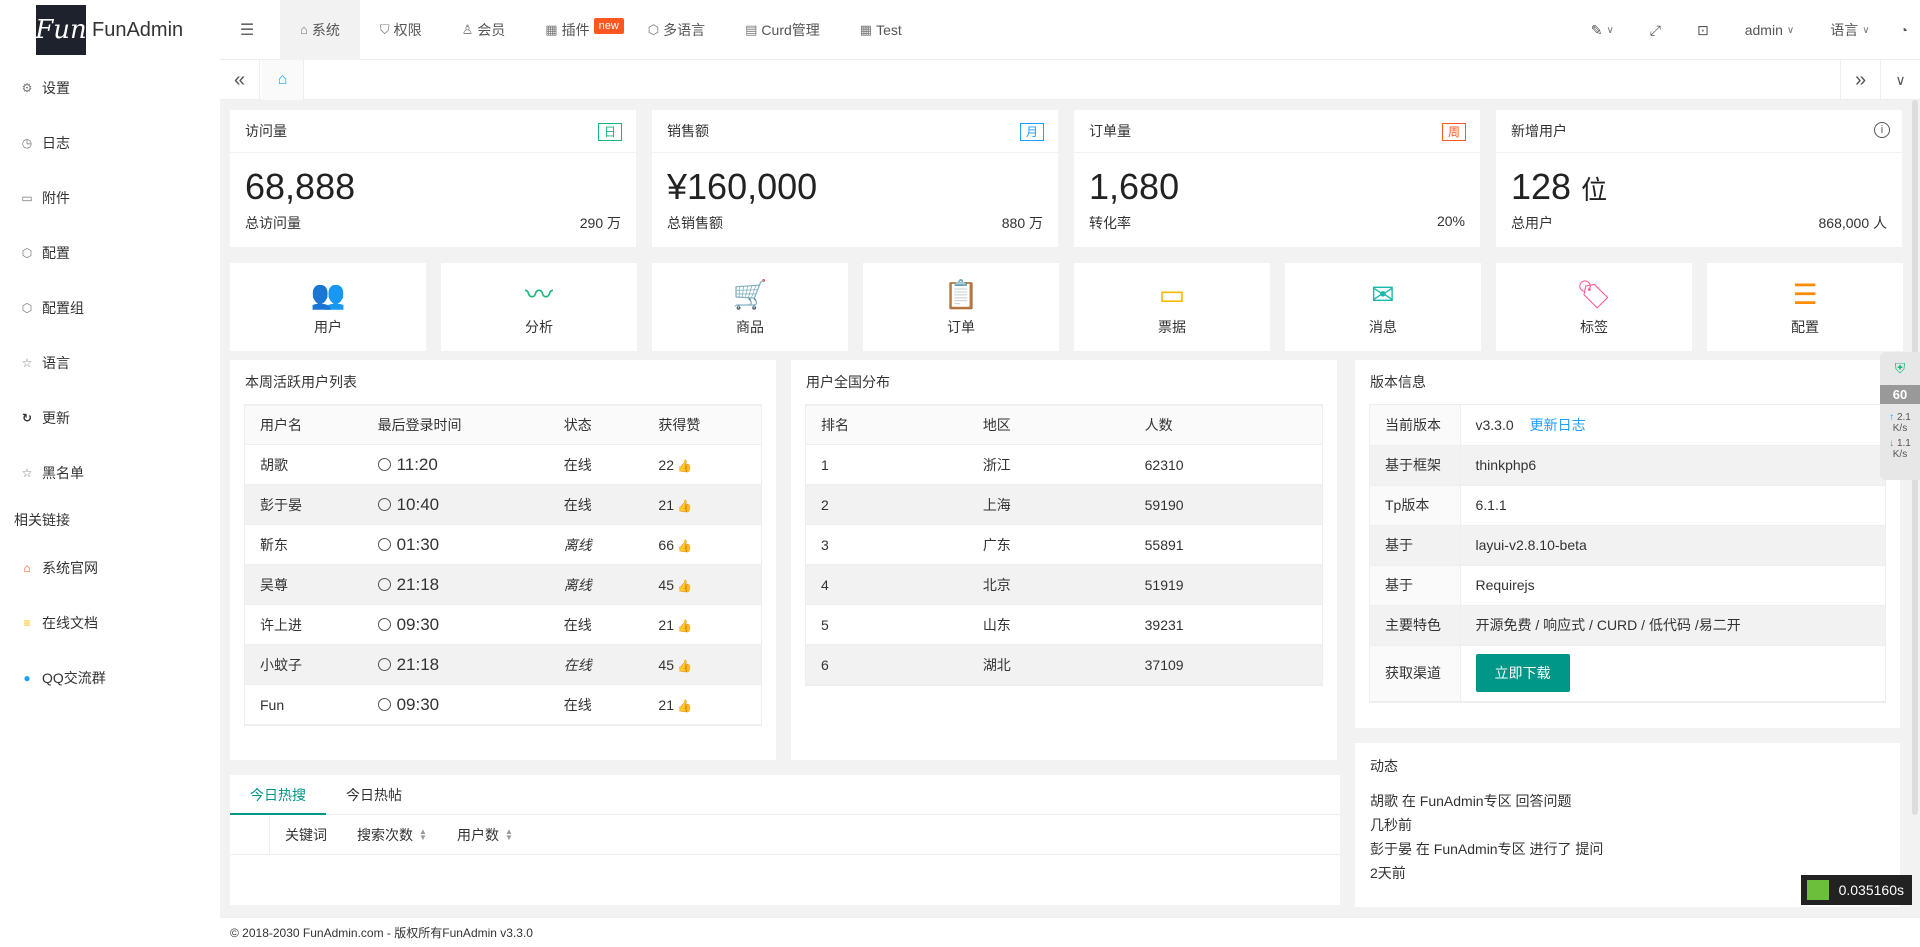 The width and height of the screenshot is (1920, 947). Describe the element at coordinates (110, 417) in the screenshot. I see `sidebar-item-update: ↻ 更新` at that location.